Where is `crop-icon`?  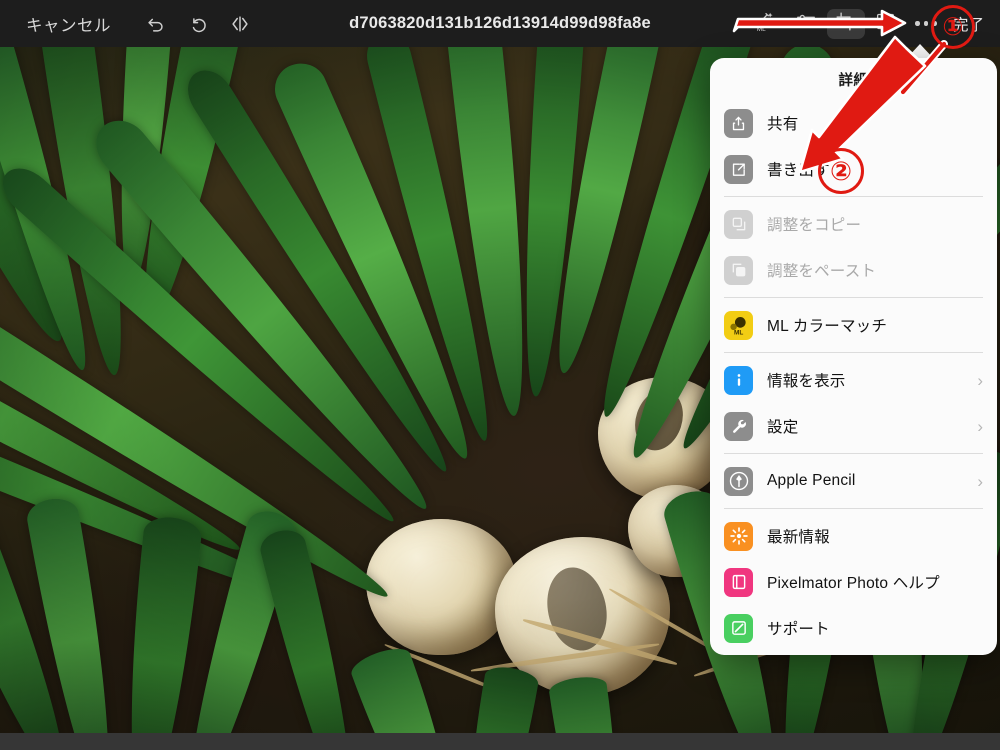 crop-icon is located at coordinates (845, 24).